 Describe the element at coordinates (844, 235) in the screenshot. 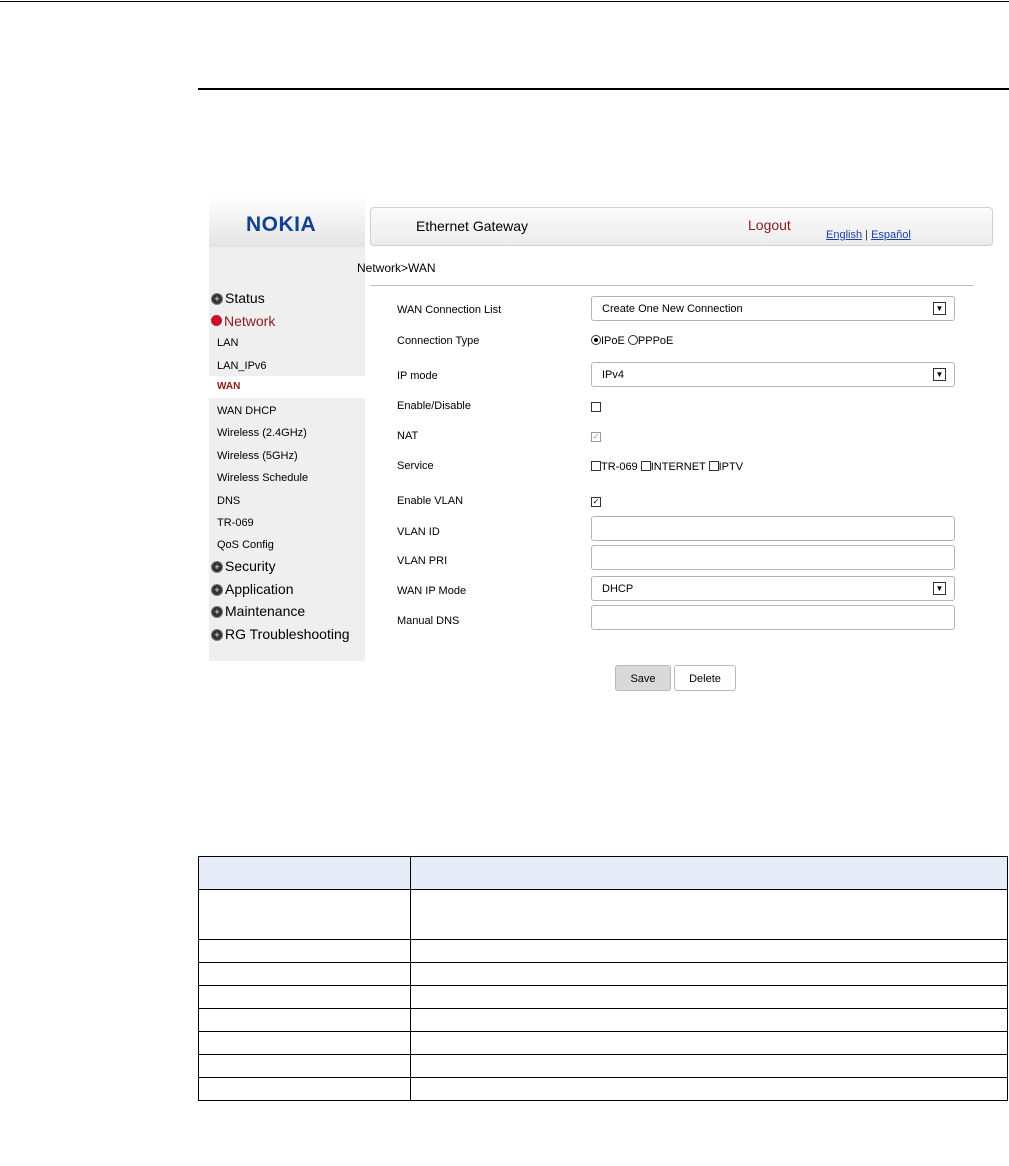

I see `english-link: English` at that location.